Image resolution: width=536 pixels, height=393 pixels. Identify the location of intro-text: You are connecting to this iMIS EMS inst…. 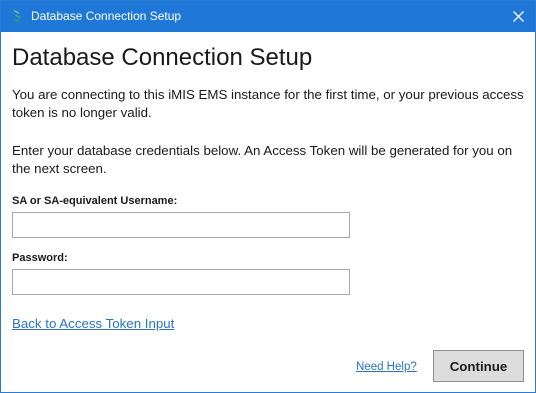
(268, 103).